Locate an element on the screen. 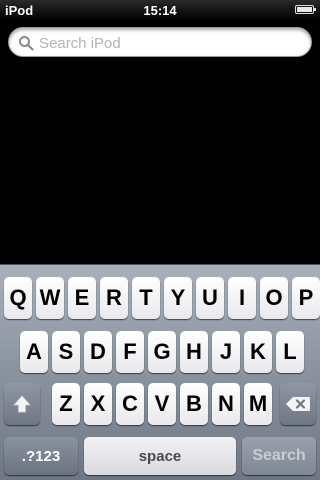 The height and width of the screenshot is (480, 320). key-d: D is located at coordinates (98, 352).